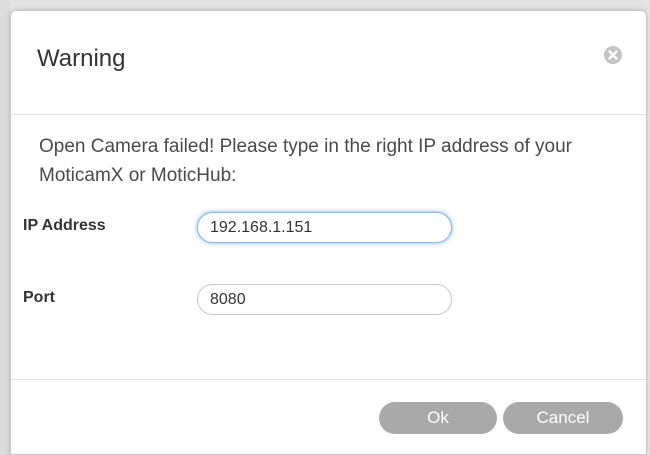 The image size is (650, 455). Describe the element at coordinates (39, 297) in the screenshot. I see `port-label: Port` at that location.